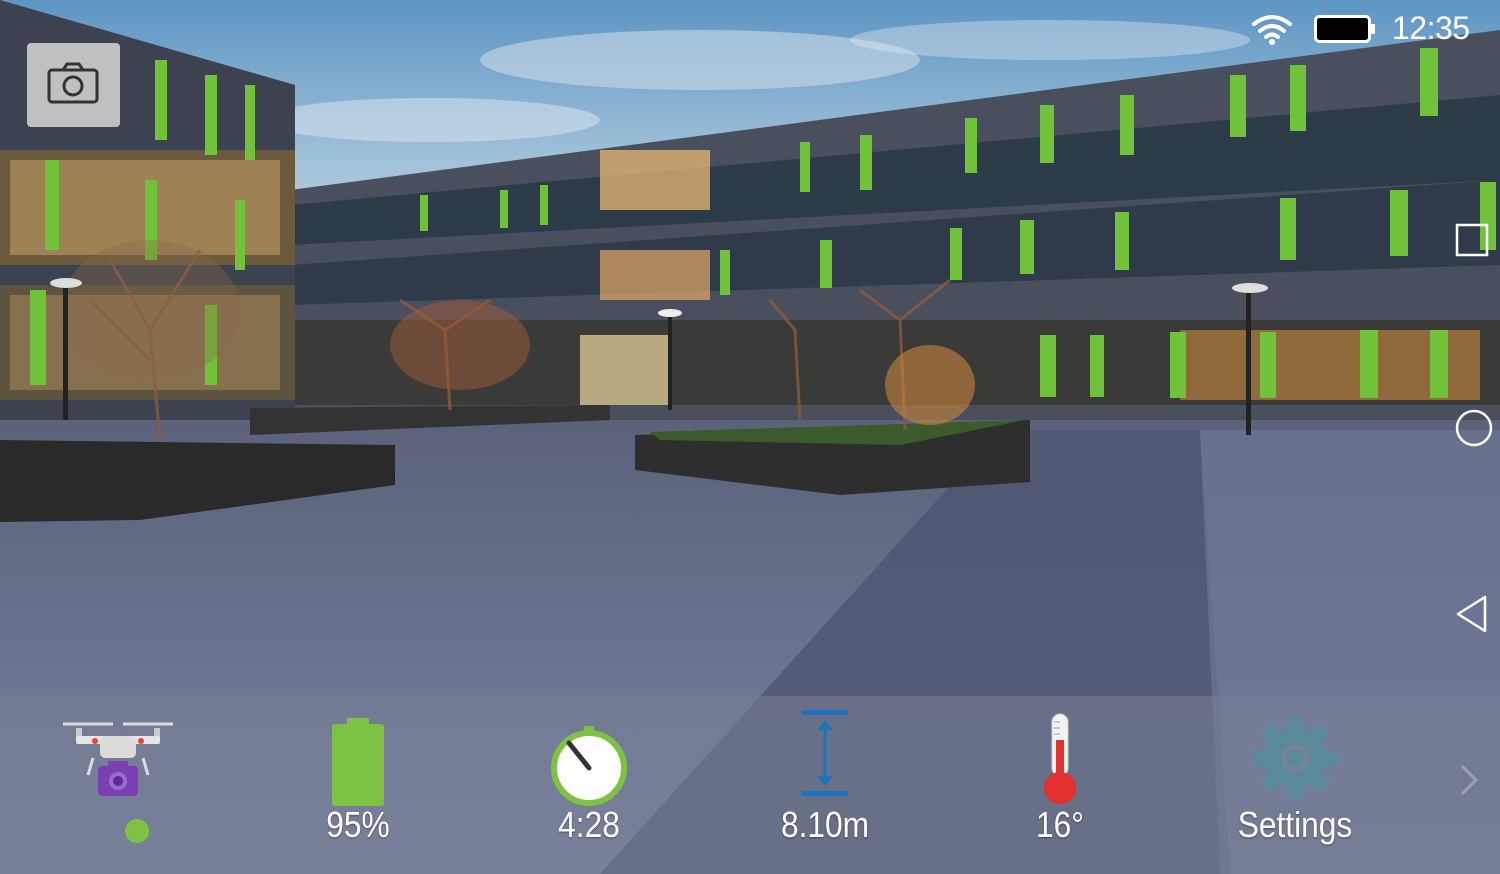 This screenshot has width=1500, height=874. I want to click on battery-status: 95%, so click(358, 785).